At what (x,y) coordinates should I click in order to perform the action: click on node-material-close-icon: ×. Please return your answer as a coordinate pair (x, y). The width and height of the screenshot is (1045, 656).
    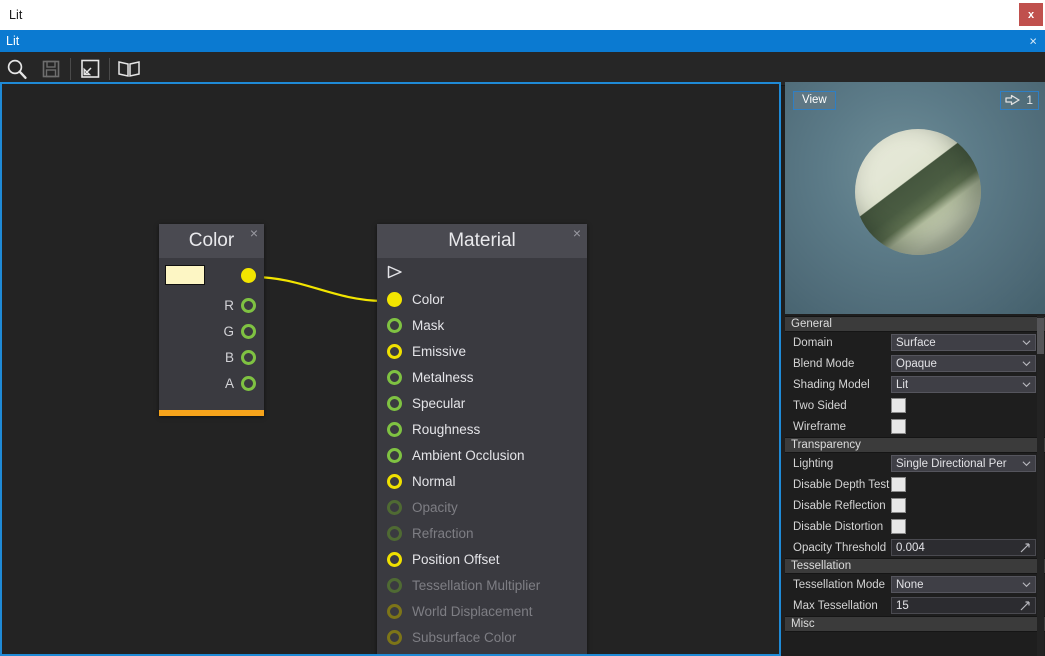
    Looking at the image, I should click on (577, 233).